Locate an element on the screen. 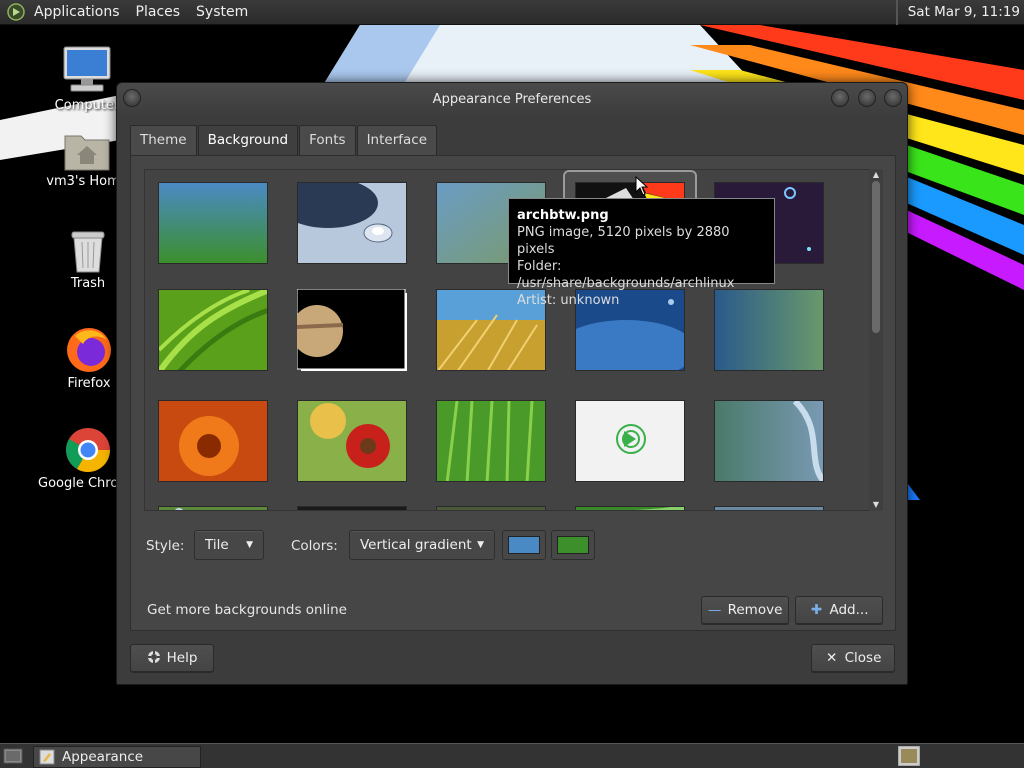 This screenshot has height=768, width=1024. help-lifebuoy-icon is located at coordinates (154, 658).